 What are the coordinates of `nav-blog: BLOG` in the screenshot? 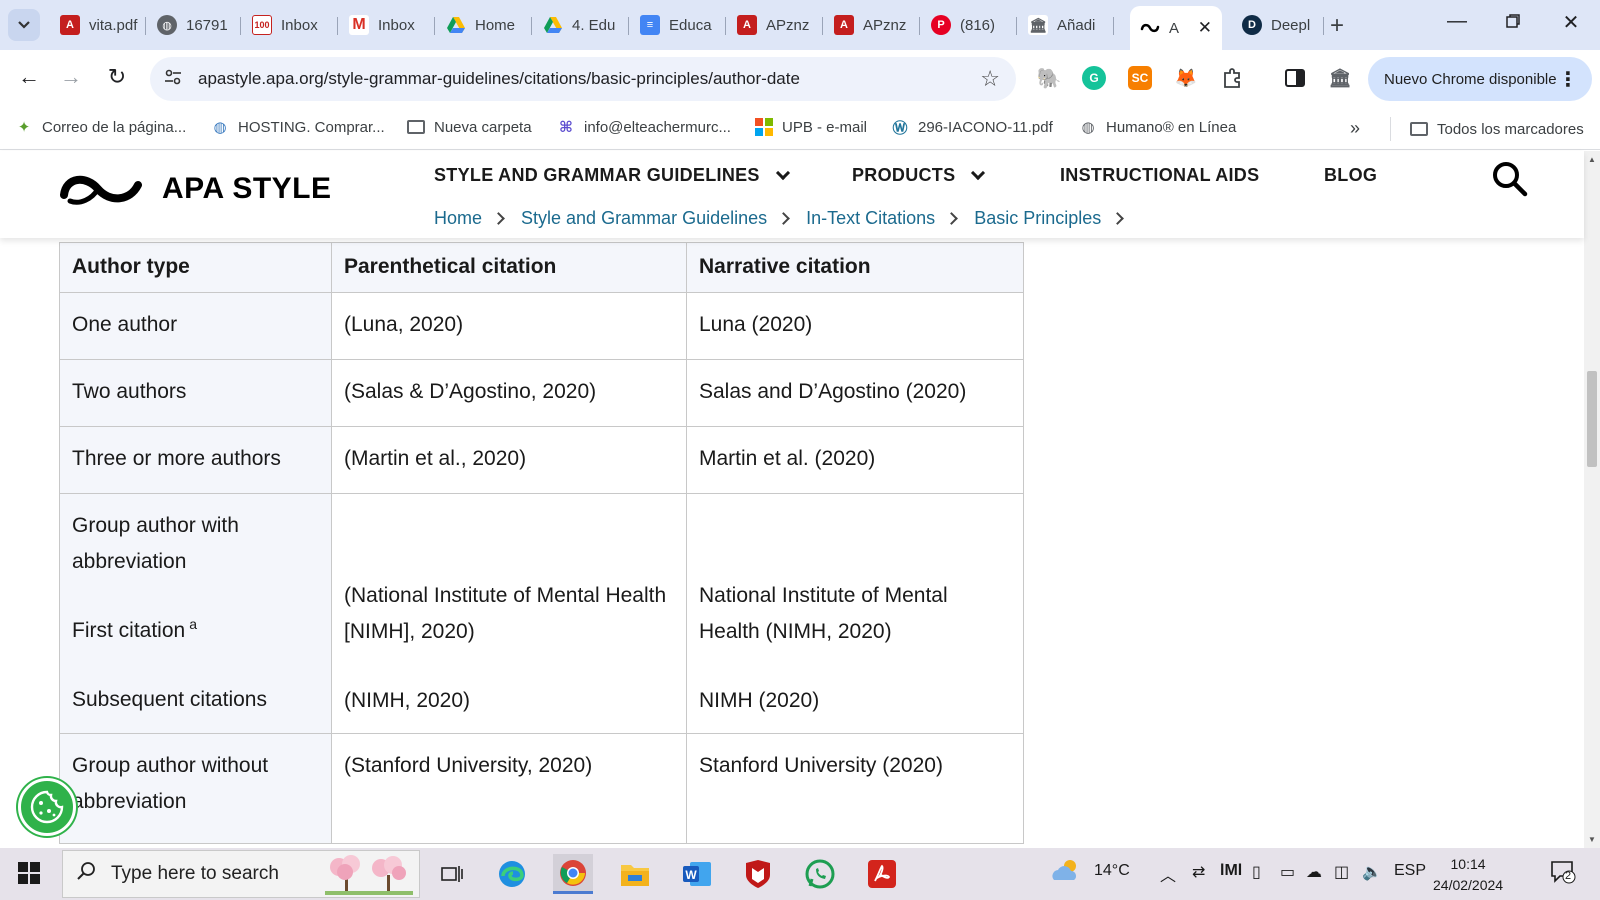 It's located at (1350, 175).